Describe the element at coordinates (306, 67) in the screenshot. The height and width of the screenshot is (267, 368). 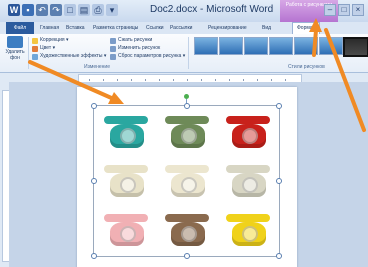
I see `picture-styles-group-label: Стили рисунков` at that location.